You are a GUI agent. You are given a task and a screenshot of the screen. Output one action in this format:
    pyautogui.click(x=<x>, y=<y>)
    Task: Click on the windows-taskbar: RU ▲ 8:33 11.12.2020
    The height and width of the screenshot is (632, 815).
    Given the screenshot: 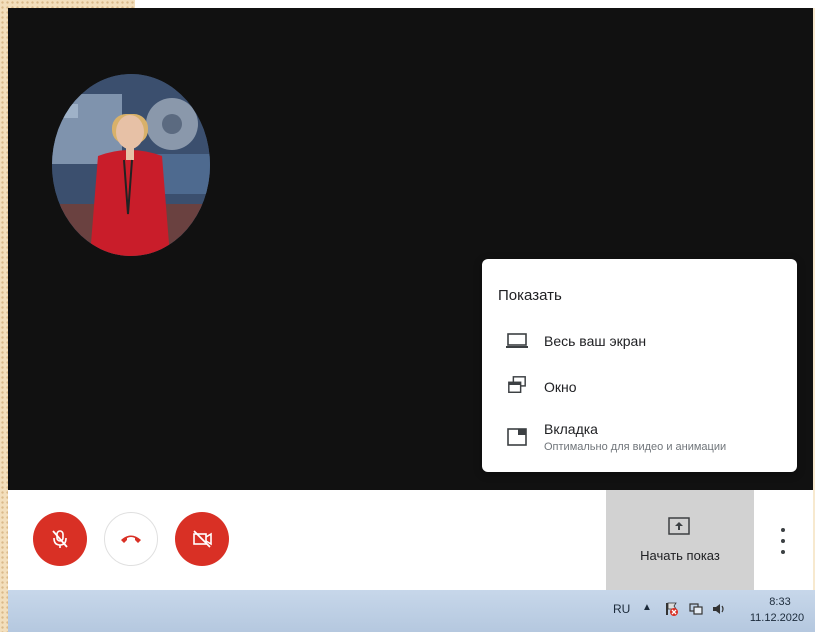 What is the action you would take?
    pyautogui.click(x=411, y=611)
    